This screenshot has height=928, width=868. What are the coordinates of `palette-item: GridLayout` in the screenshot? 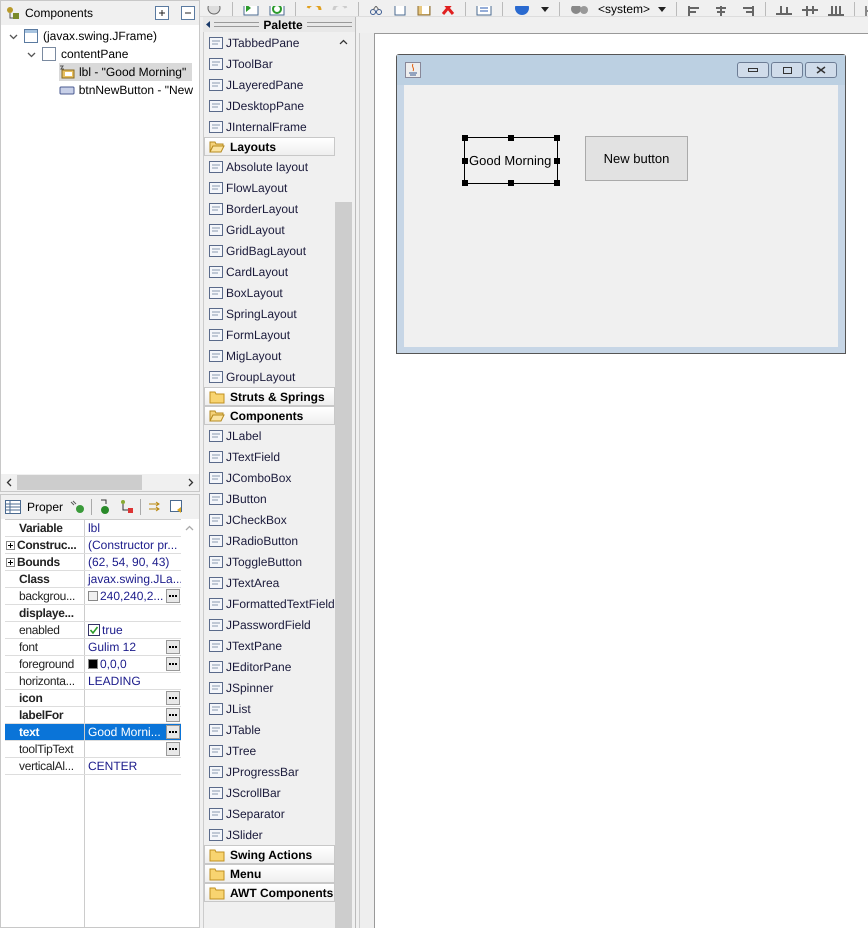 It's located at (269, 229).